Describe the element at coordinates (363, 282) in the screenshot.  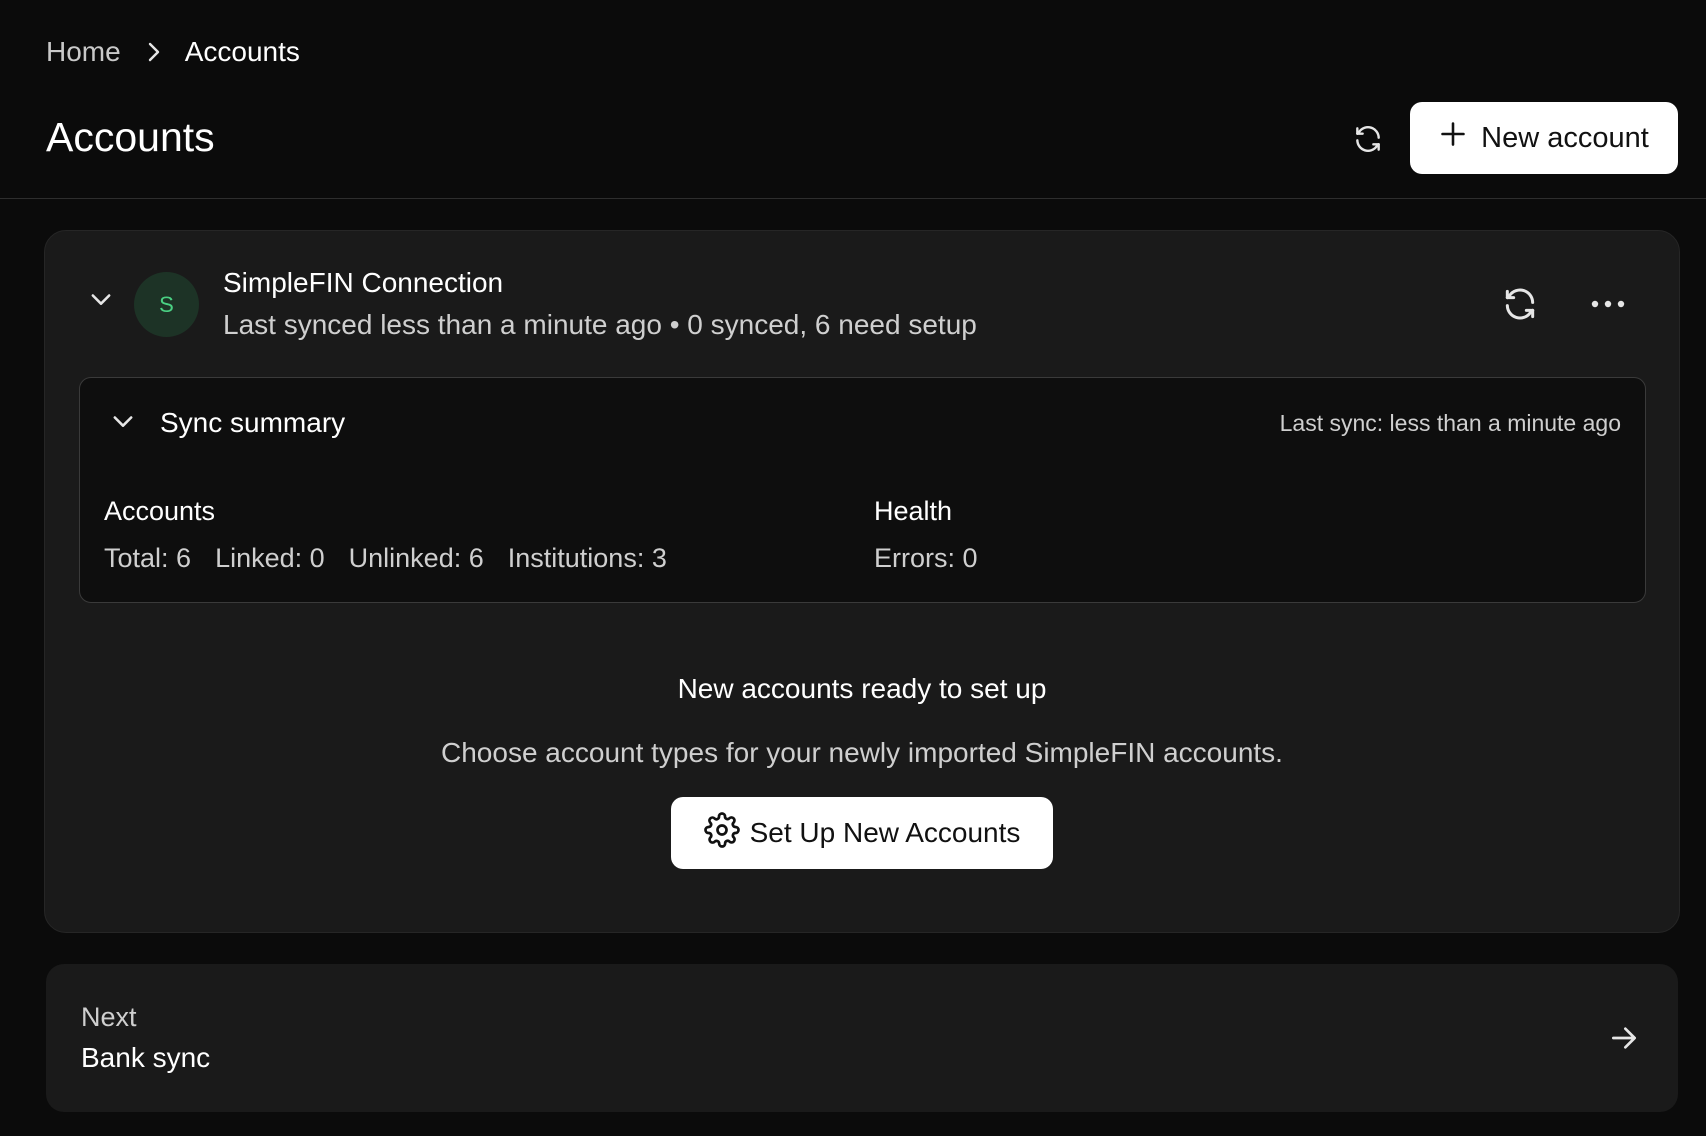
I see `connection-name: SimpleFIN Connection` at that location.